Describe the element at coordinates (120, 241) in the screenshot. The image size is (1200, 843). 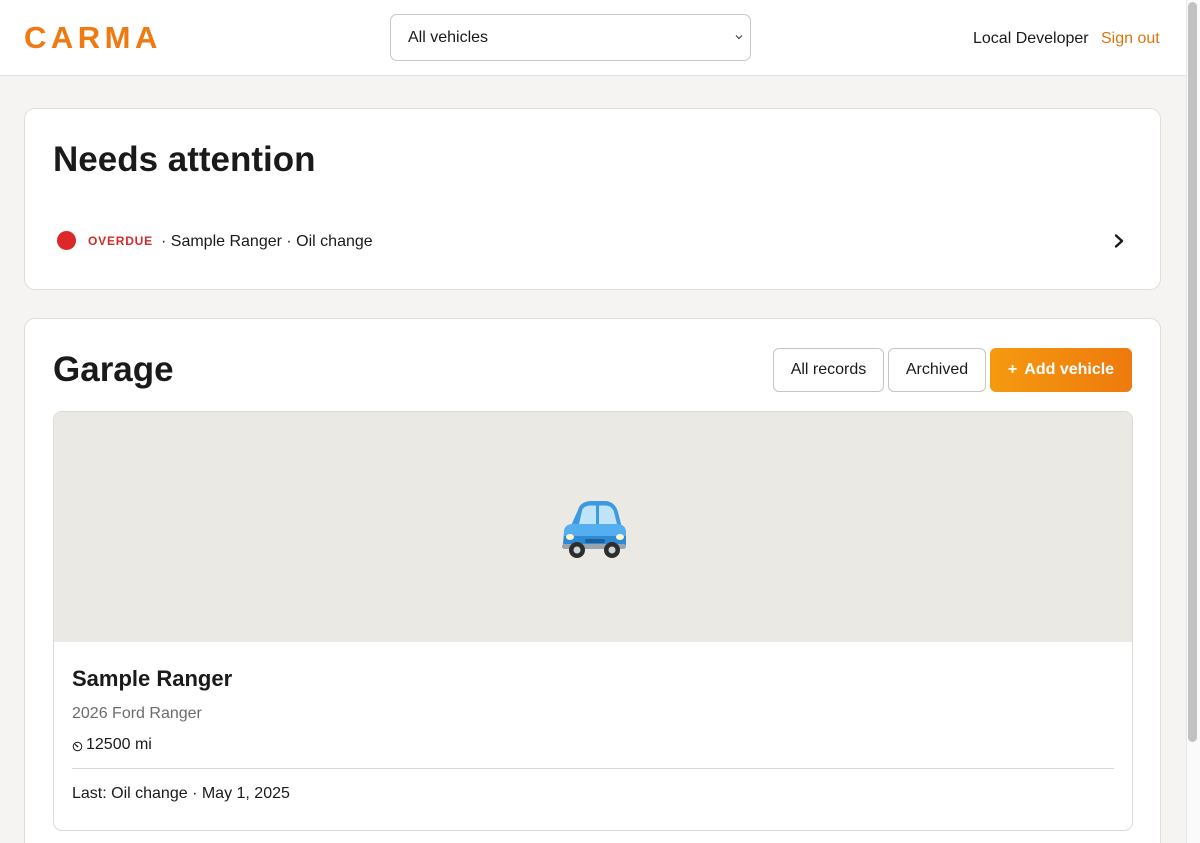
I see `status-badge: OVERDUE` at that location.